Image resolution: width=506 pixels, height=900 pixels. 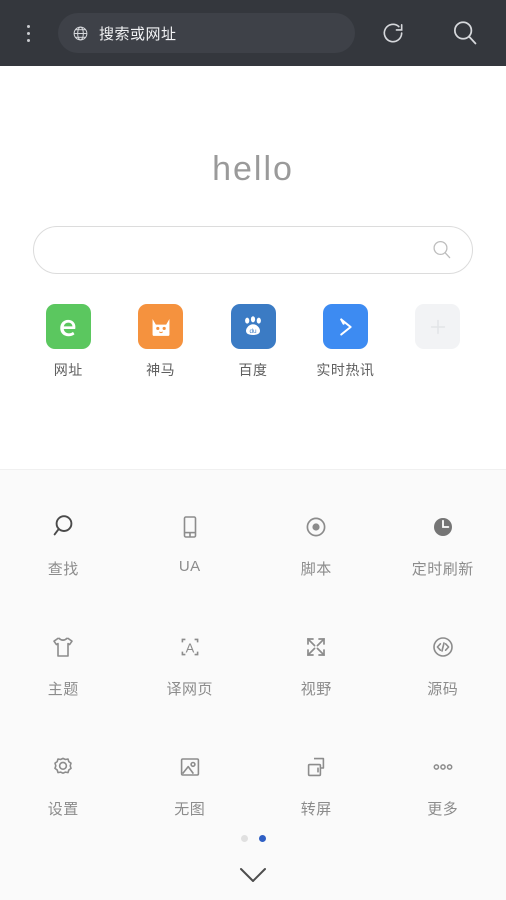 What do you see at coordinates (316, 689) in the screenshot?
I see `tool-label: 视野` at bounding box center [316, 689].